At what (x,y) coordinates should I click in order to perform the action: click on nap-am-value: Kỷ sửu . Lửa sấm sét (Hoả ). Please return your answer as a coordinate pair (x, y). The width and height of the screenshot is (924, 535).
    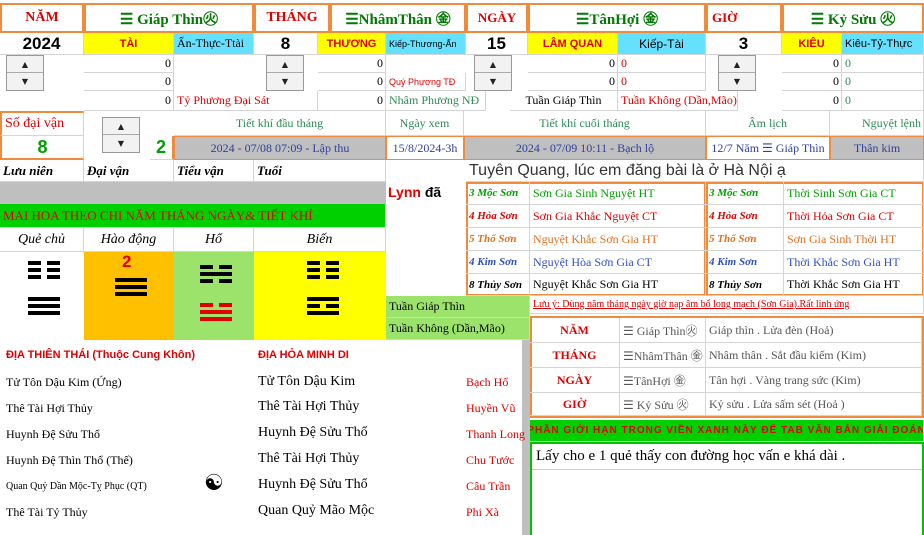
    Looking at the image, I should click on (814, 404).